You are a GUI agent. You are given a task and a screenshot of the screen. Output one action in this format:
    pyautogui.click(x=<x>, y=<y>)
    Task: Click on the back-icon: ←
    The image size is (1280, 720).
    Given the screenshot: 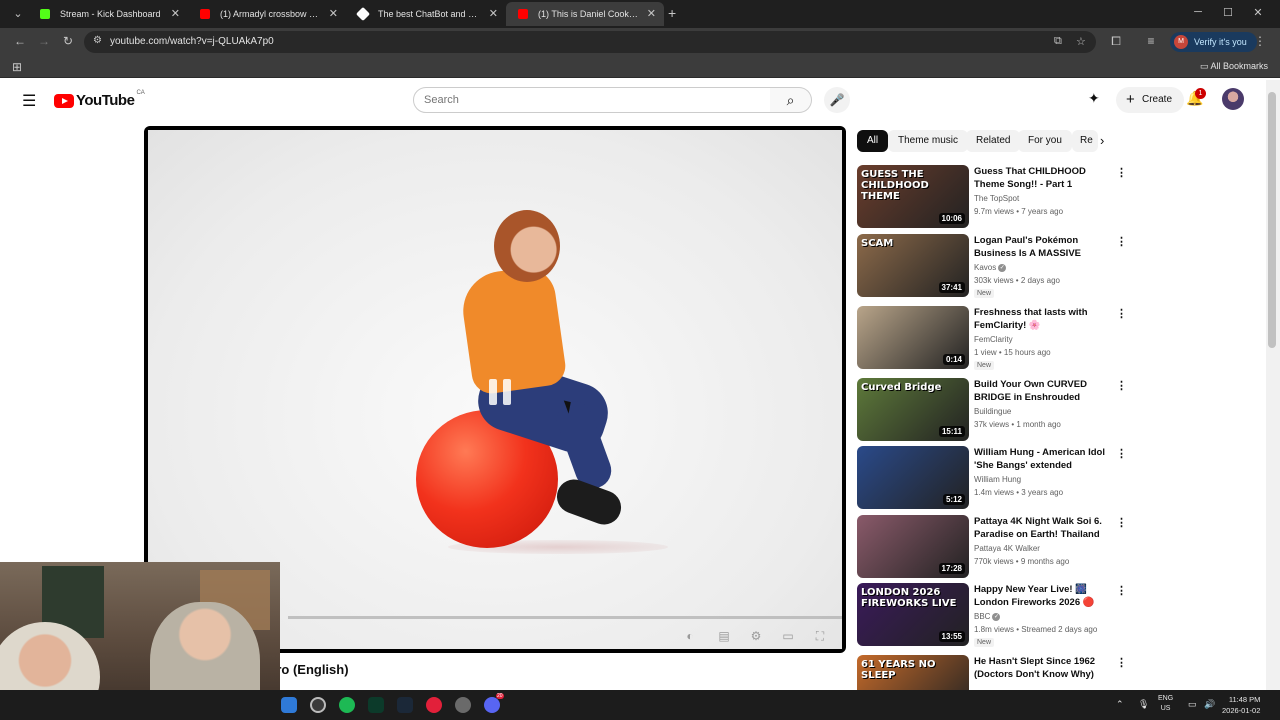 What is the action you would take?
    pyautogui.click(x=20, y=41)
    